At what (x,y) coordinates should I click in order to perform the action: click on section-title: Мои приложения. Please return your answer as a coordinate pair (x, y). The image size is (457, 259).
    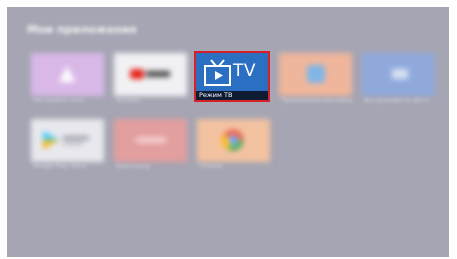
    Looking at the image, I should click on (82, 29).